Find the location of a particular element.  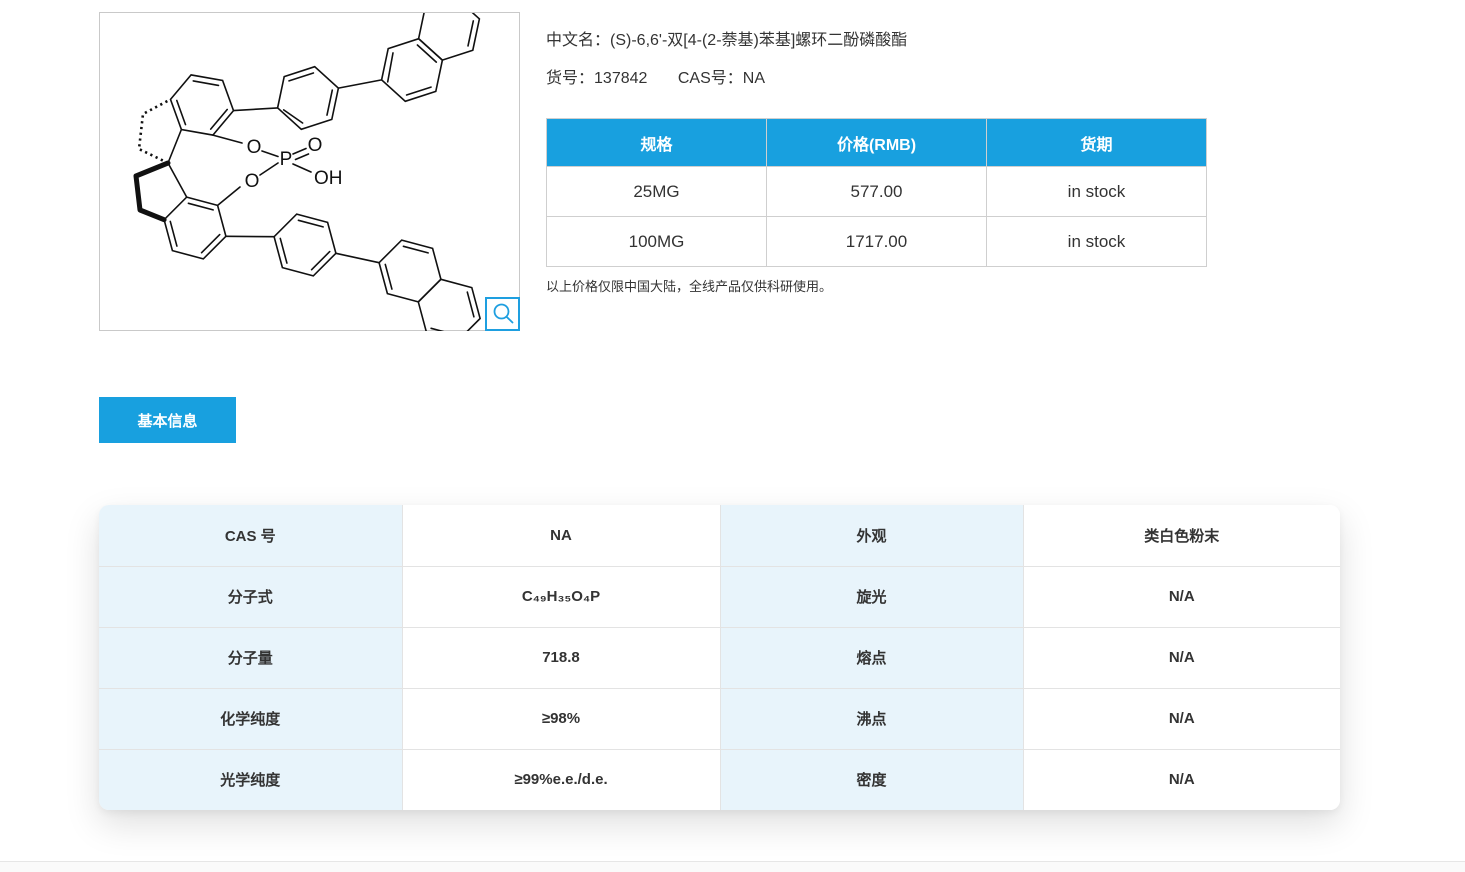

structure-image-box: O O P O OH is located at coordinates (309, 171).